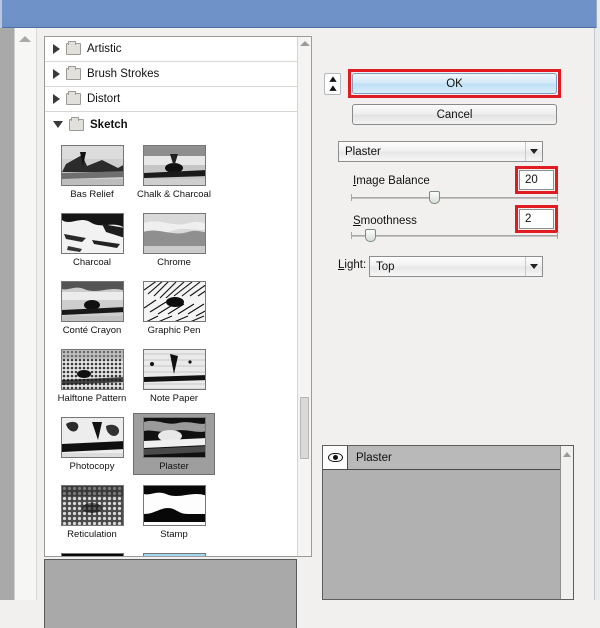  Describe the element at coordinates (174, 240) in the screenshot. I see `filter-item-chrome: Chrome` at that location.